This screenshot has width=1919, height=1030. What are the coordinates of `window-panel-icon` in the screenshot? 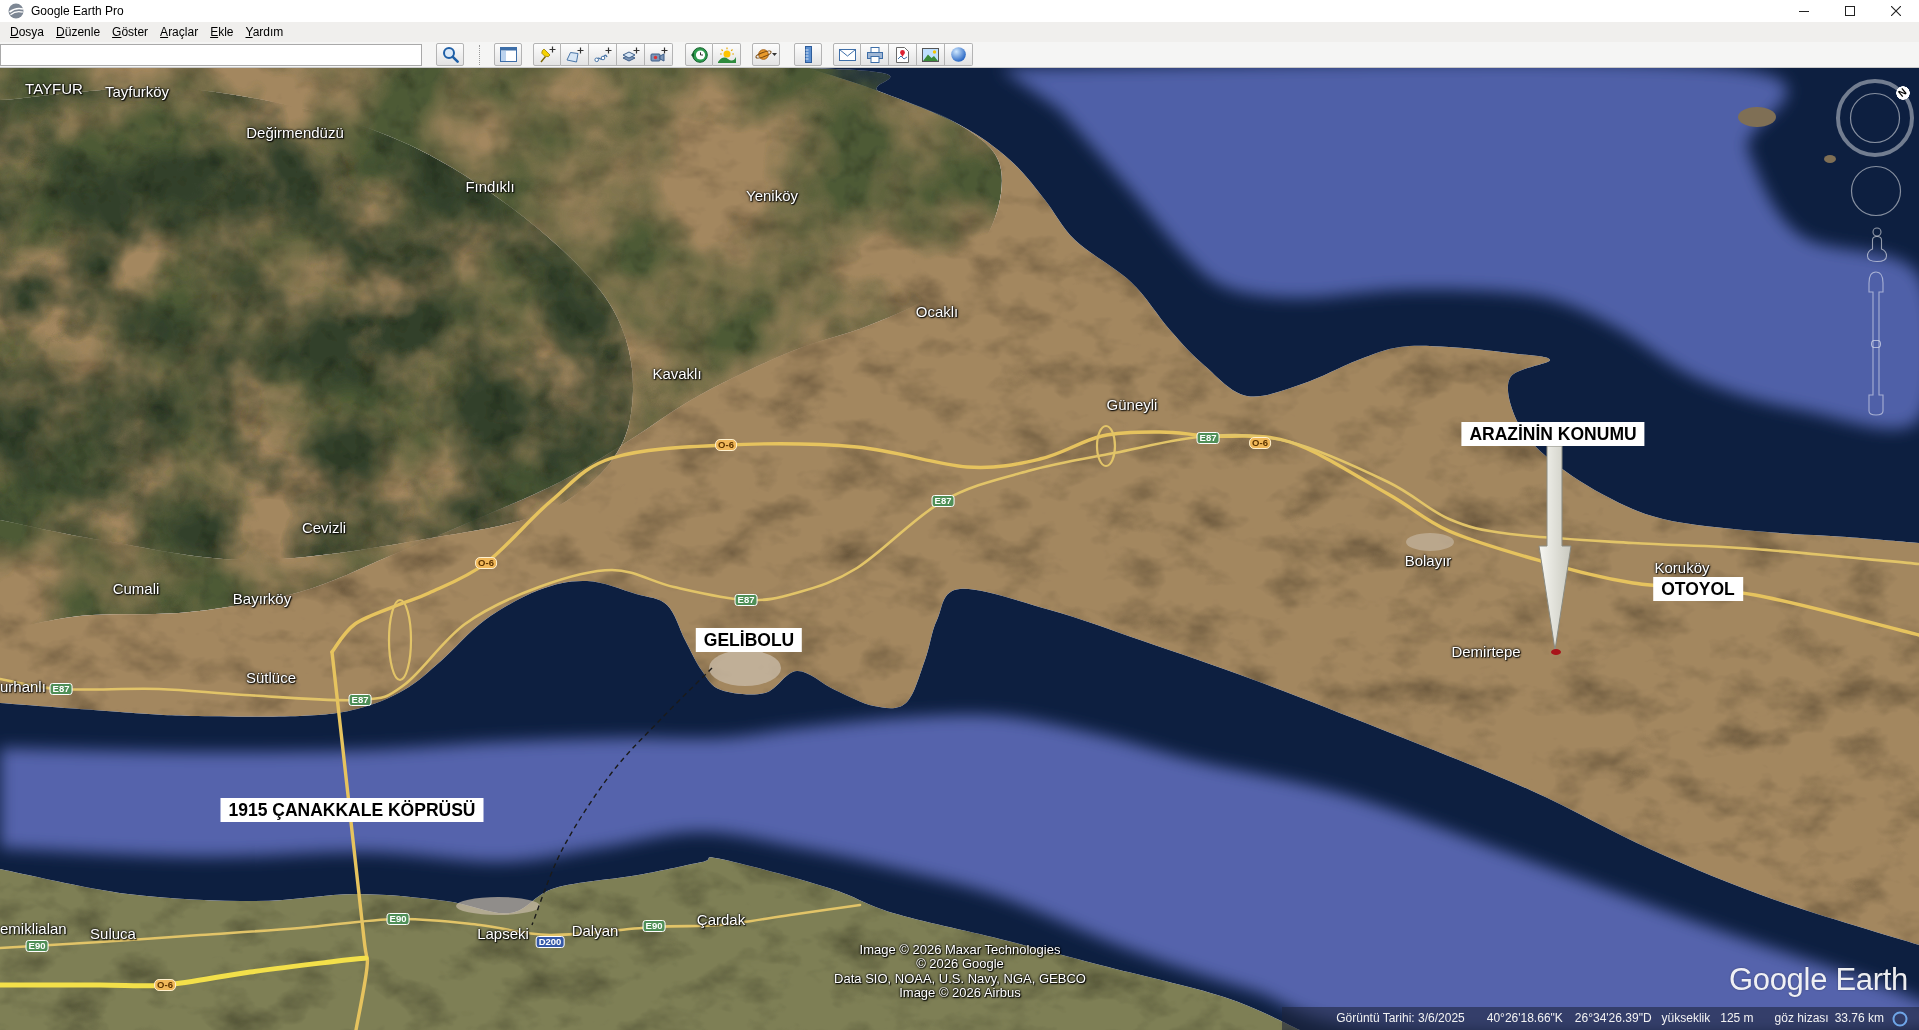 It's located at (508, 54).